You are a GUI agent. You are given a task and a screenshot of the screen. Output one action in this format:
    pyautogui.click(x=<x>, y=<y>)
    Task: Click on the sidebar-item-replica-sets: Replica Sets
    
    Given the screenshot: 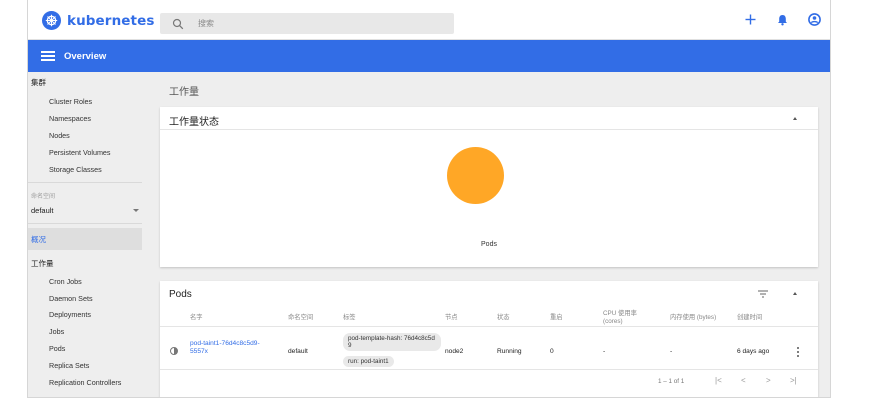 What is the action you would take?
    pyautogui.click(x=69, y=365)
    